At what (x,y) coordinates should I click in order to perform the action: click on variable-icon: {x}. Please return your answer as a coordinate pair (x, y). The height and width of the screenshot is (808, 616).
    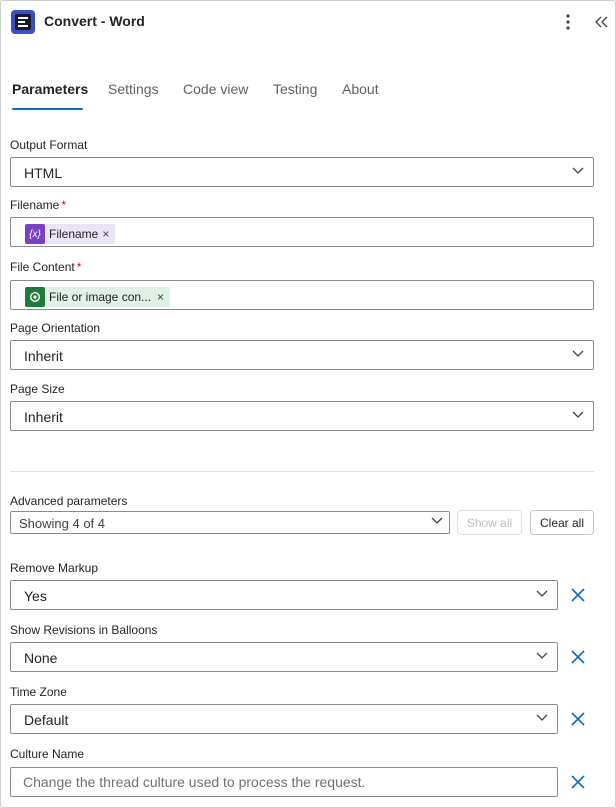
    Looking at the image, I should click on (35, 234).